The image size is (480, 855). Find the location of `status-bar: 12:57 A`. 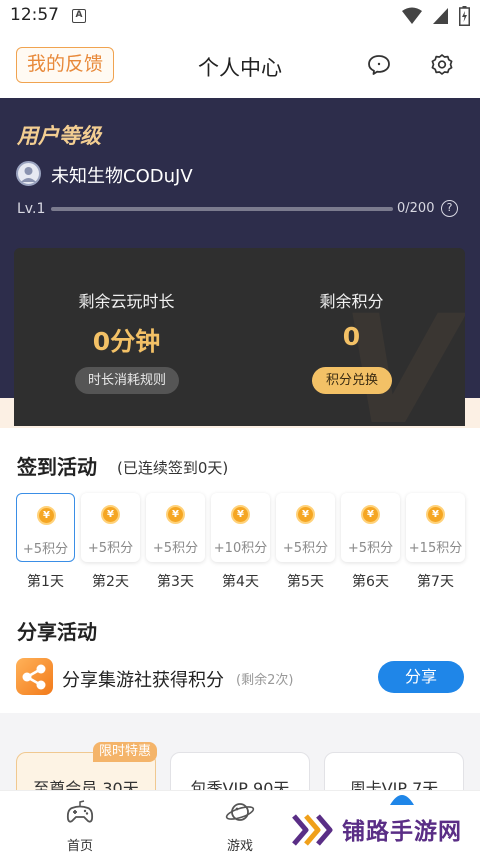

status-bar: 12:57 A is located at coordinates (240, 16).